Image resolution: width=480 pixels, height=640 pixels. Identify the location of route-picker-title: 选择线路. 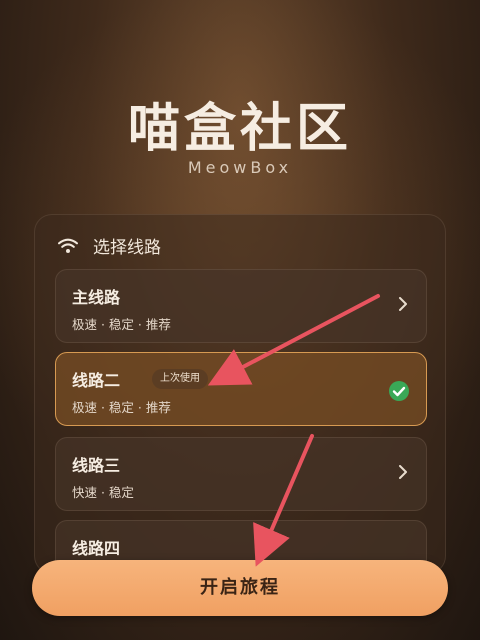
(127, 248).